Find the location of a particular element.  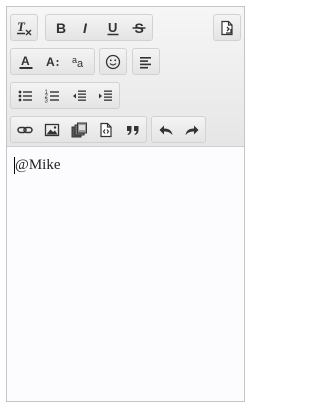

italic-button: I is located at coordinates (87, 27).